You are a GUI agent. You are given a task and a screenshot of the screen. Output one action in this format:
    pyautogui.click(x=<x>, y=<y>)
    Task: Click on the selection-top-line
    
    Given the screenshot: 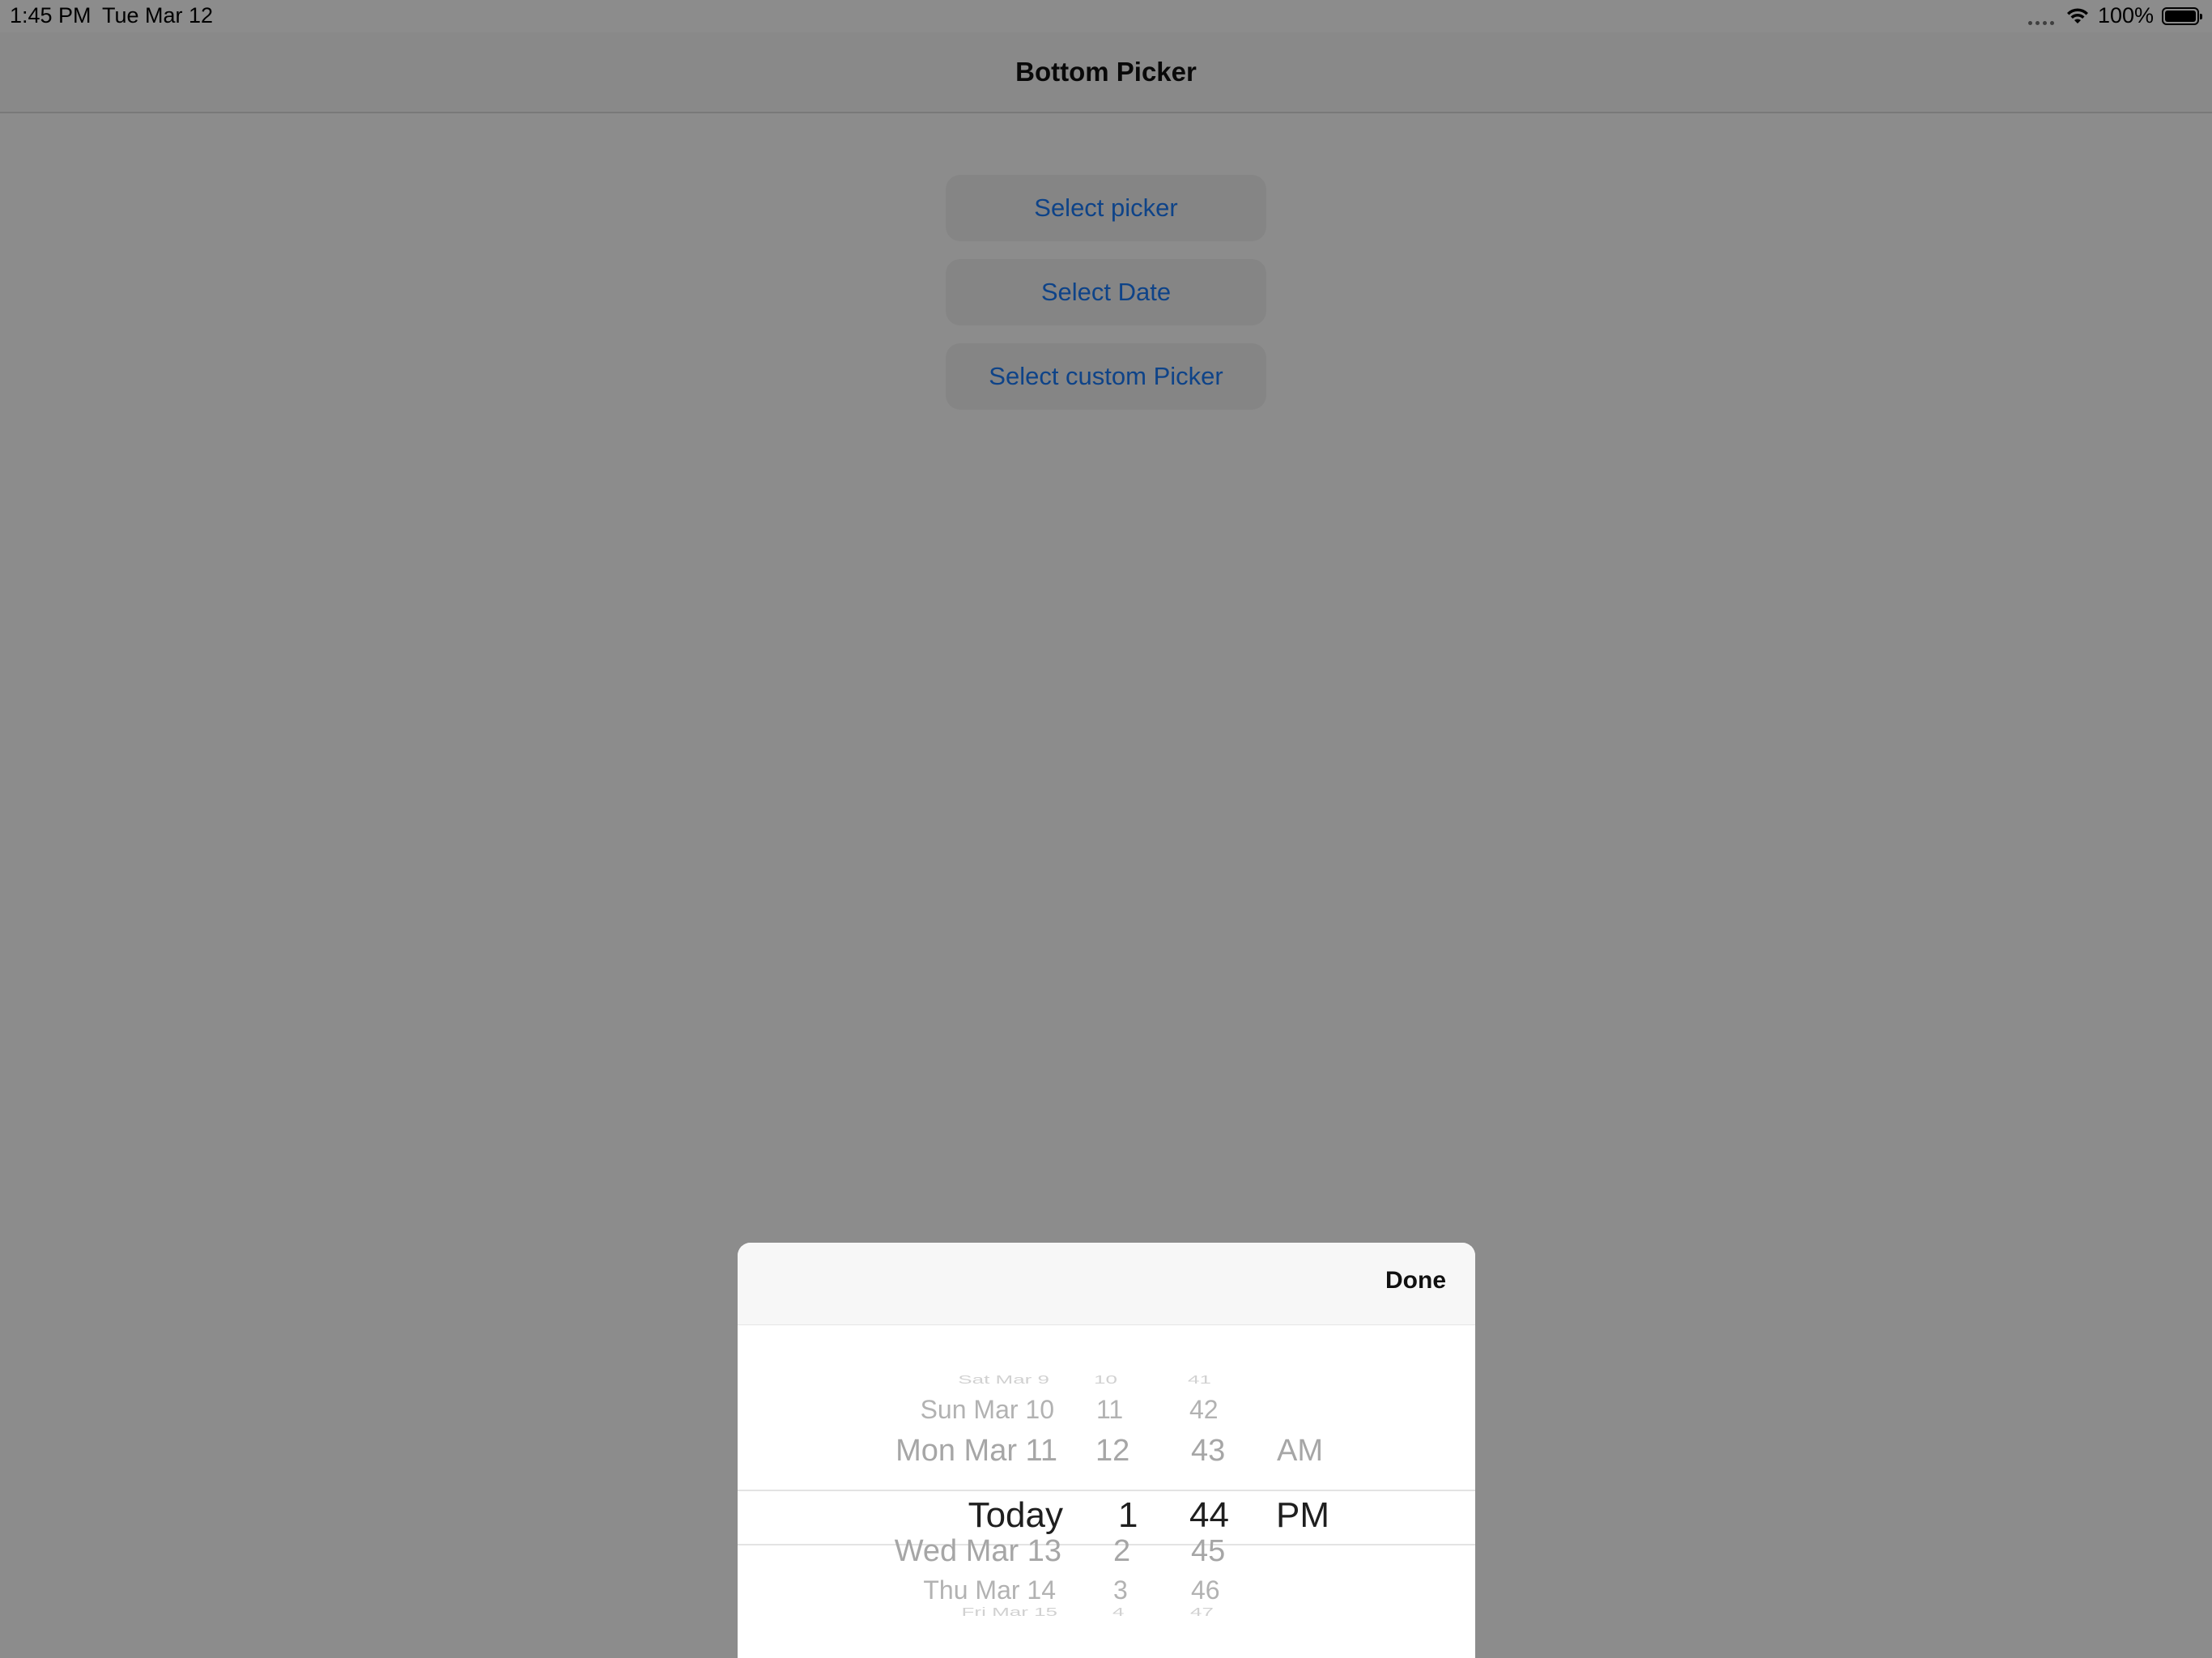 What is the action you would take?
    pyautogui.click(x=1106, y=1490)
    